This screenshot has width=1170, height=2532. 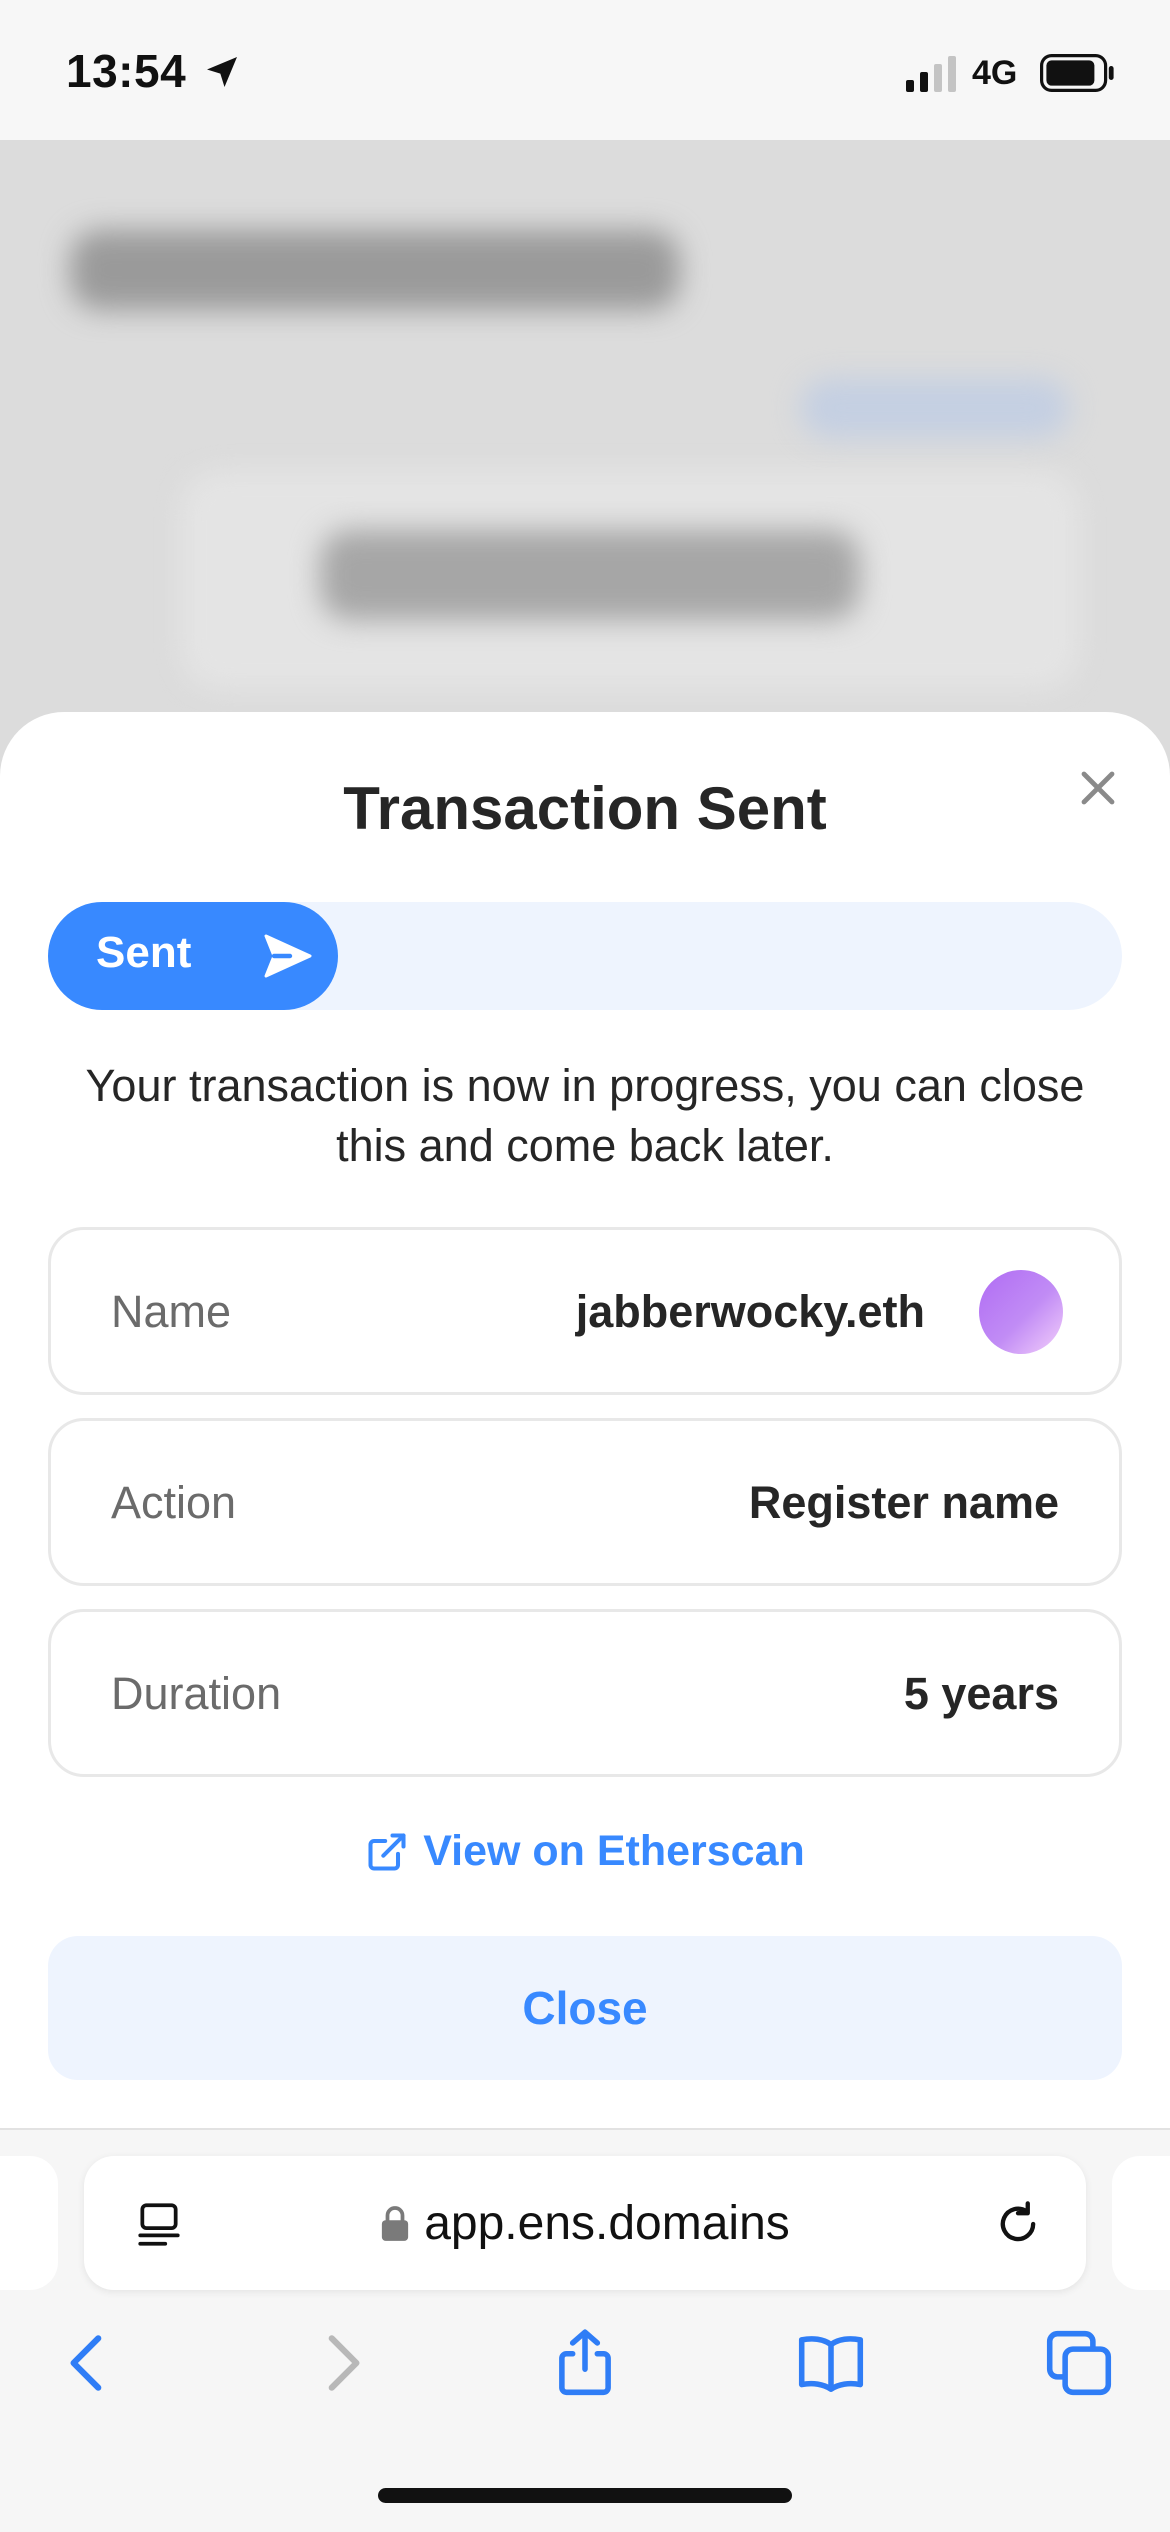 What do you see at coordinates (1021, 1312) in the screenshot?
I see `avatar` at bounding box center [1021, 1312].